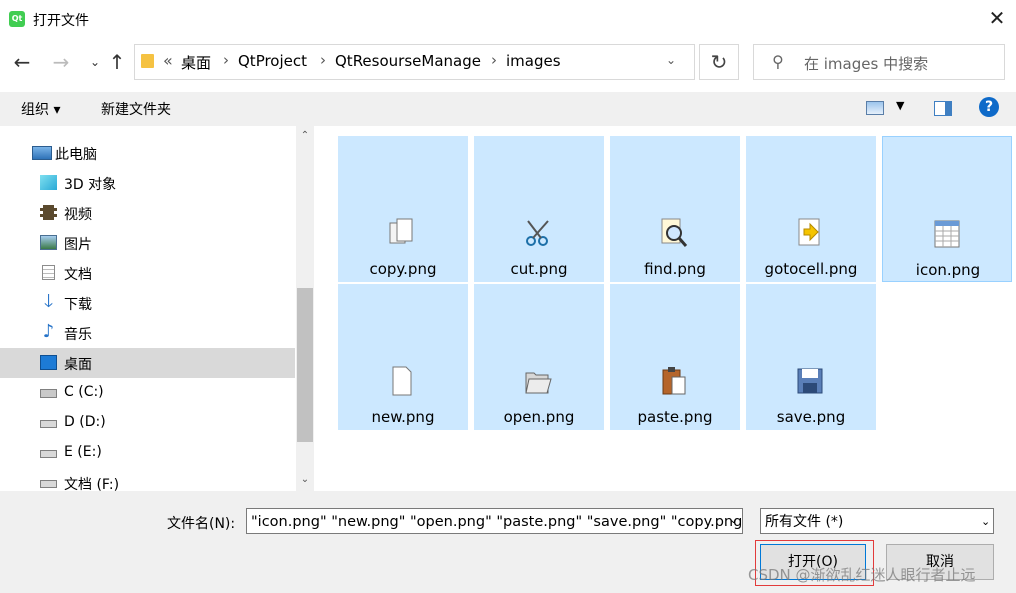  What do you see at coordinates (48, 362) in the screenshot?
I see `desktop-icon` at bounding box center [48, 362].